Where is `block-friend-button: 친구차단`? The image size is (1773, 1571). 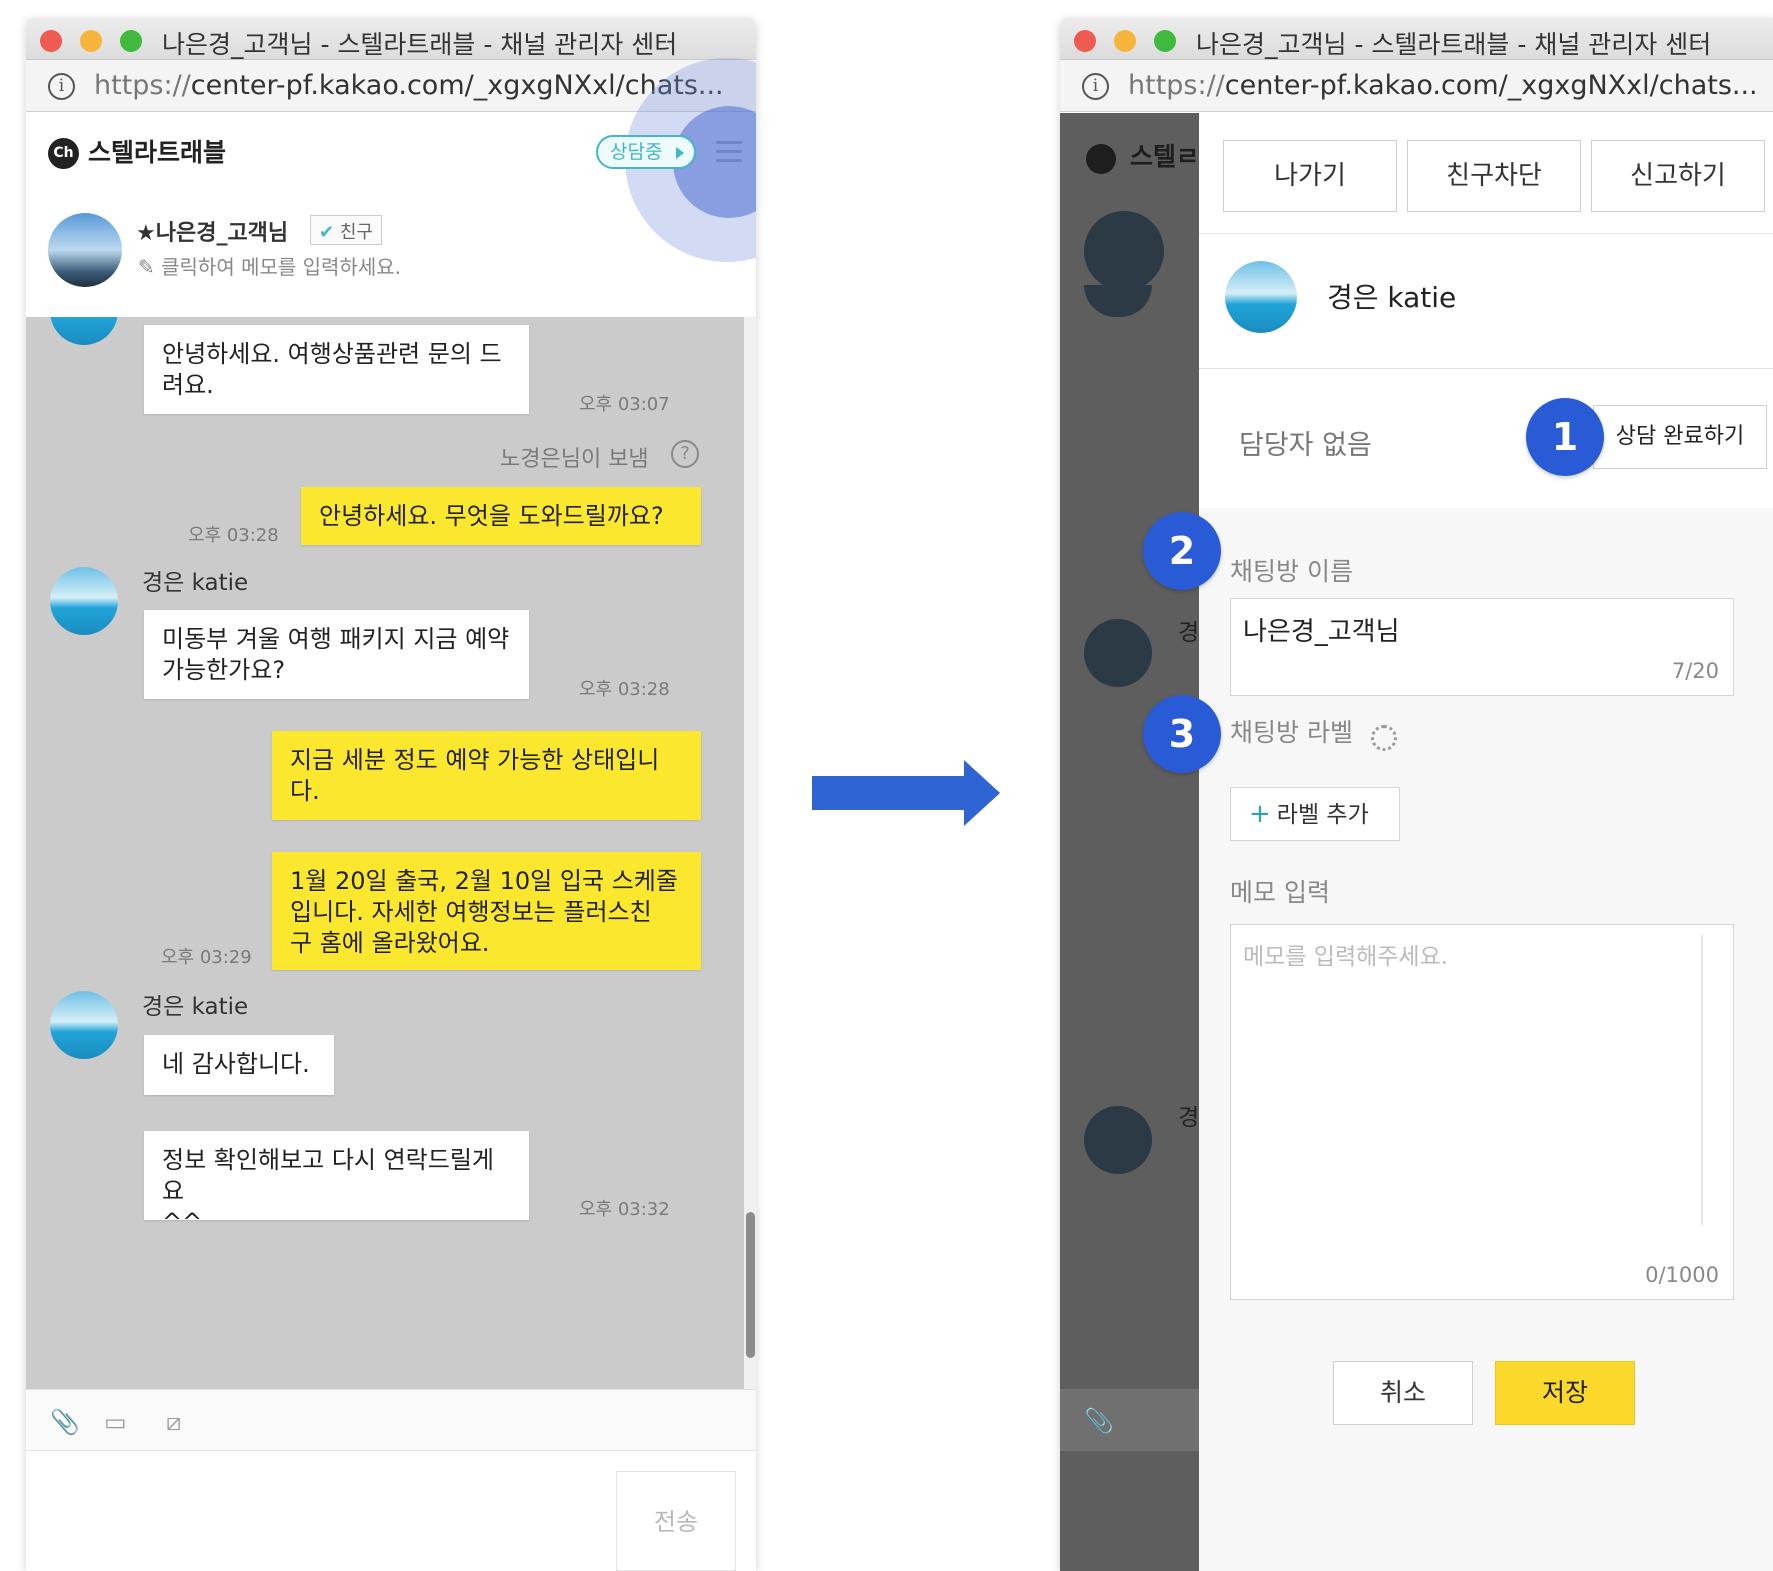 block-friend-button: 친구차단 is located at coordinates (1494, 176).